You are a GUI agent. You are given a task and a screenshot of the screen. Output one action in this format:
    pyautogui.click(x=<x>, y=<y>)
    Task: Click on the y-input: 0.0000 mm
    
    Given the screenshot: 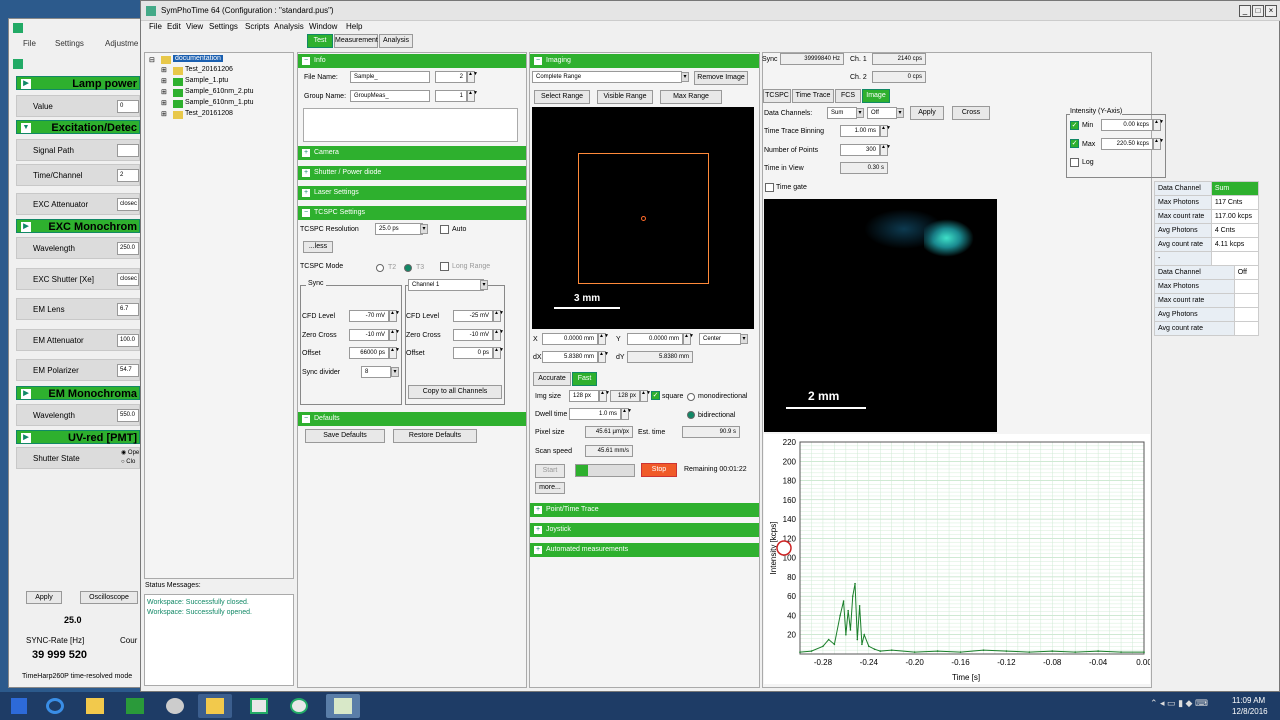 What is the action you would take?
    pyautogui.click(x=655, y=339)
    